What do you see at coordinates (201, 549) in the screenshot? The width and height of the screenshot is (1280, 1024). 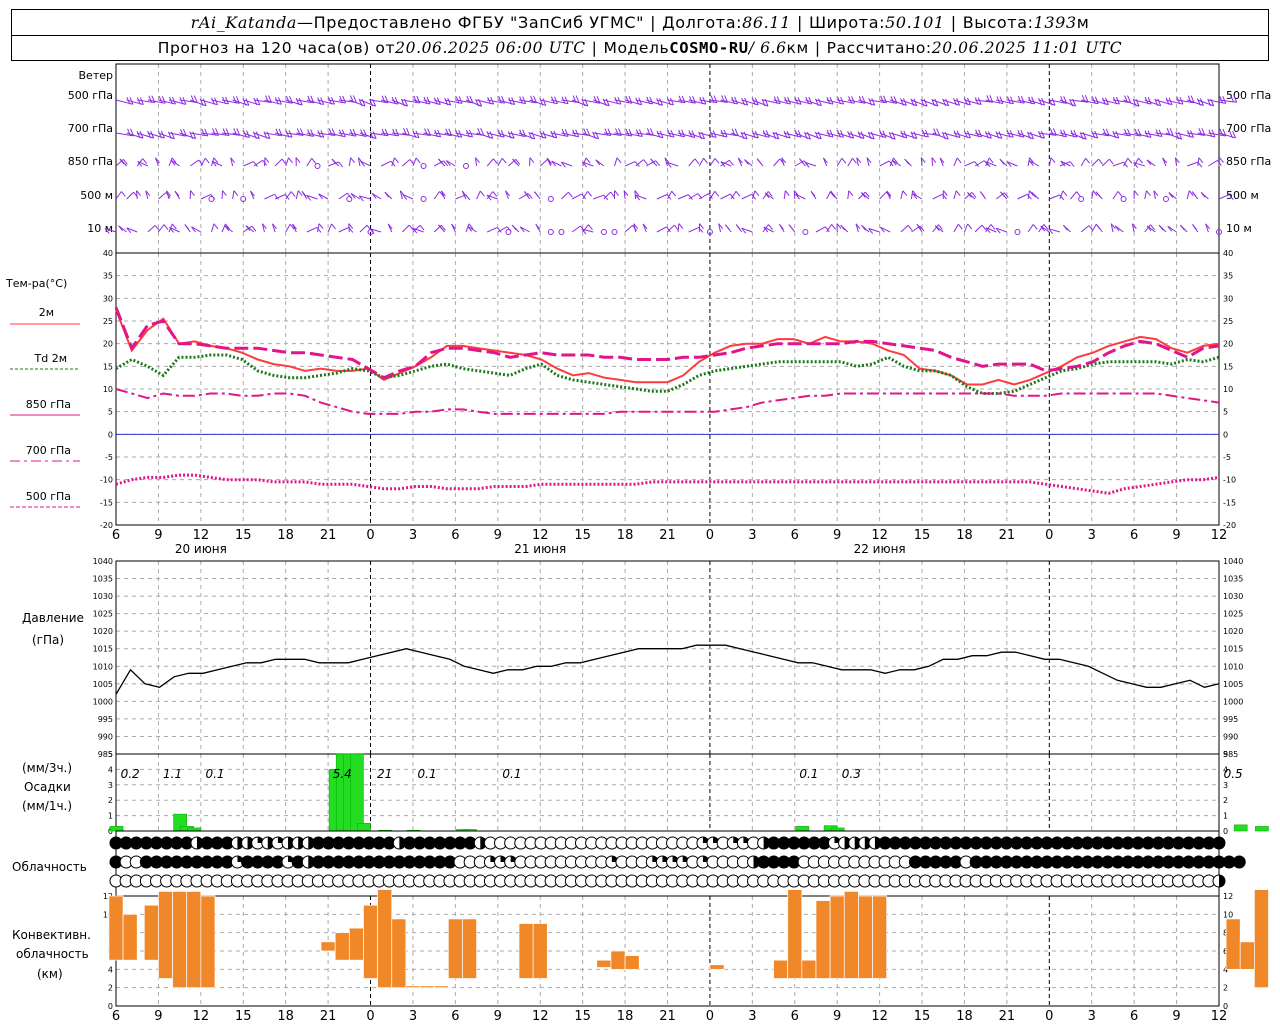 I see `day-label: 20 июня` at bounding box center [201, 549].